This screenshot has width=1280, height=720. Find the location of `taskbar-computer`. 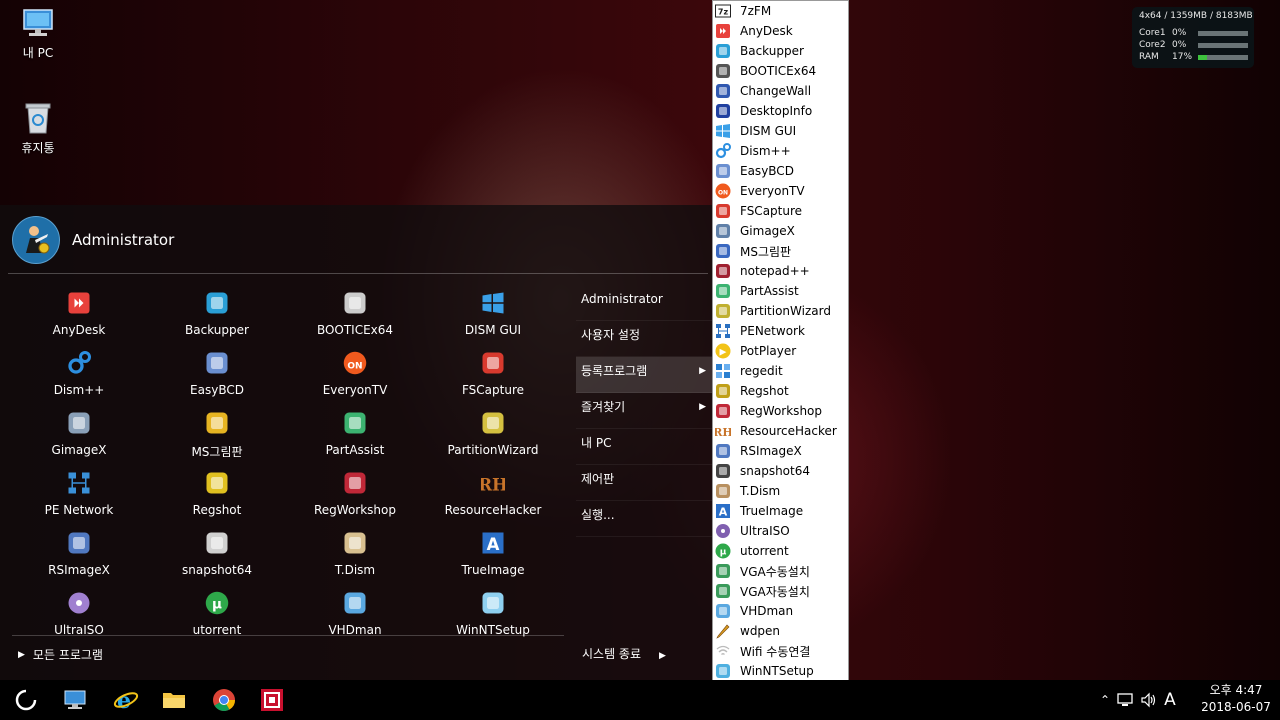

taskbar-computer is located at coordinates (76, 700).